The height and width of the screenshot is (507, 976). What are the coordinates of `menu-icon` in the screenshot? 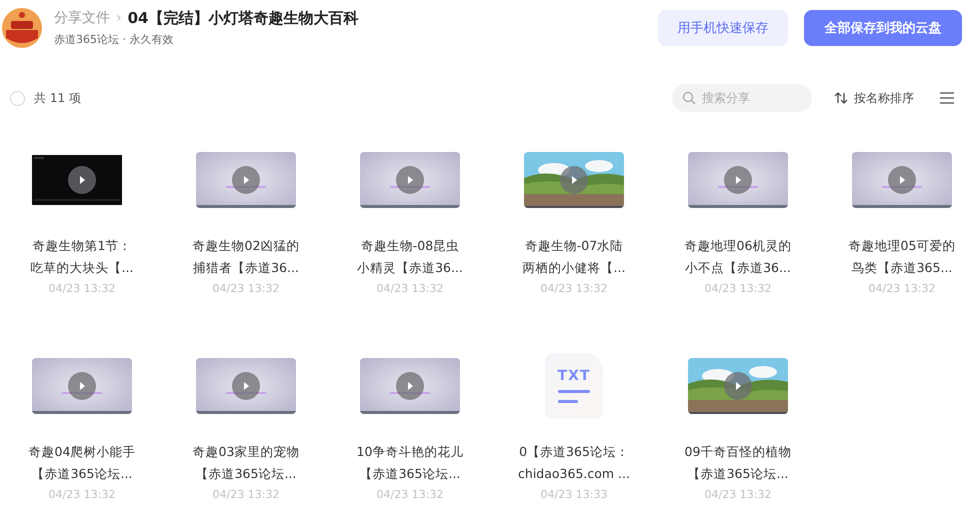 It's located at (947, 98).